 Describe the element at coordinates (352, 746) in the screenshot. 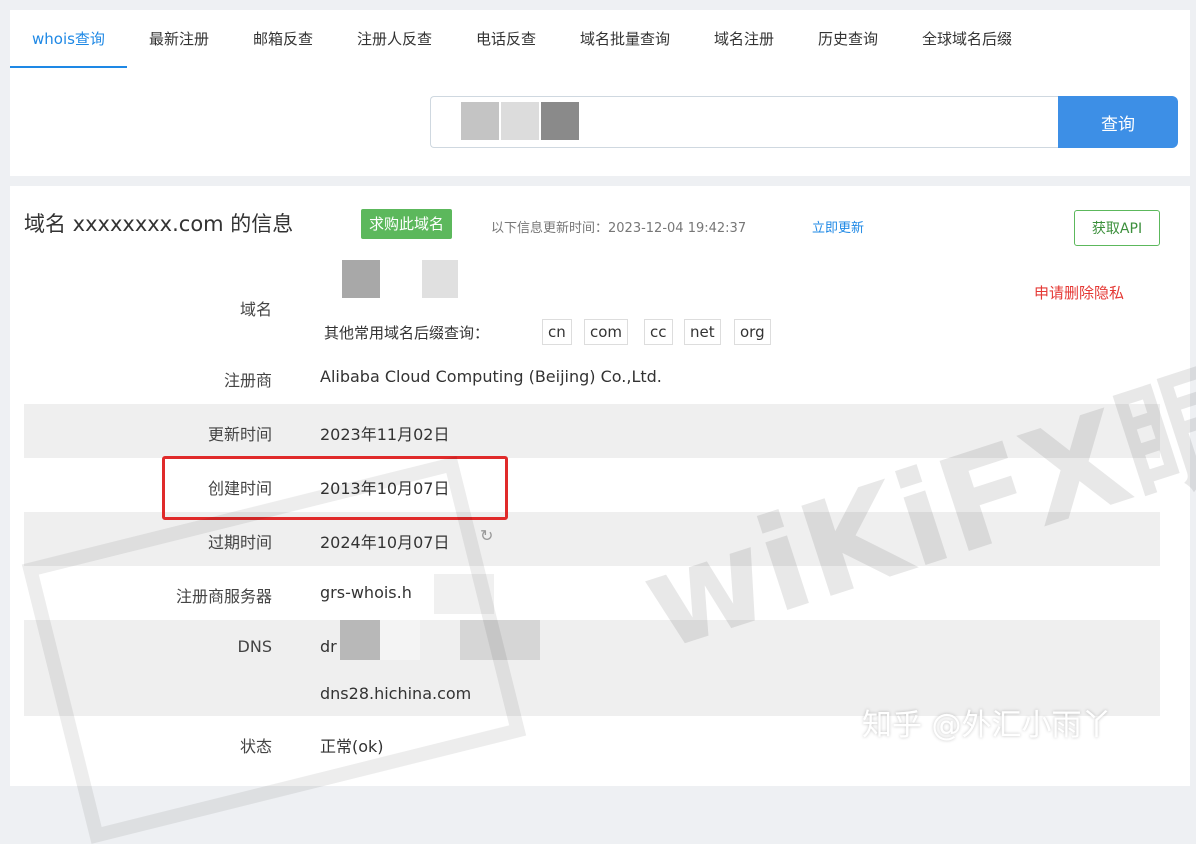

I see `status-value: 正常(ok)` at that location.